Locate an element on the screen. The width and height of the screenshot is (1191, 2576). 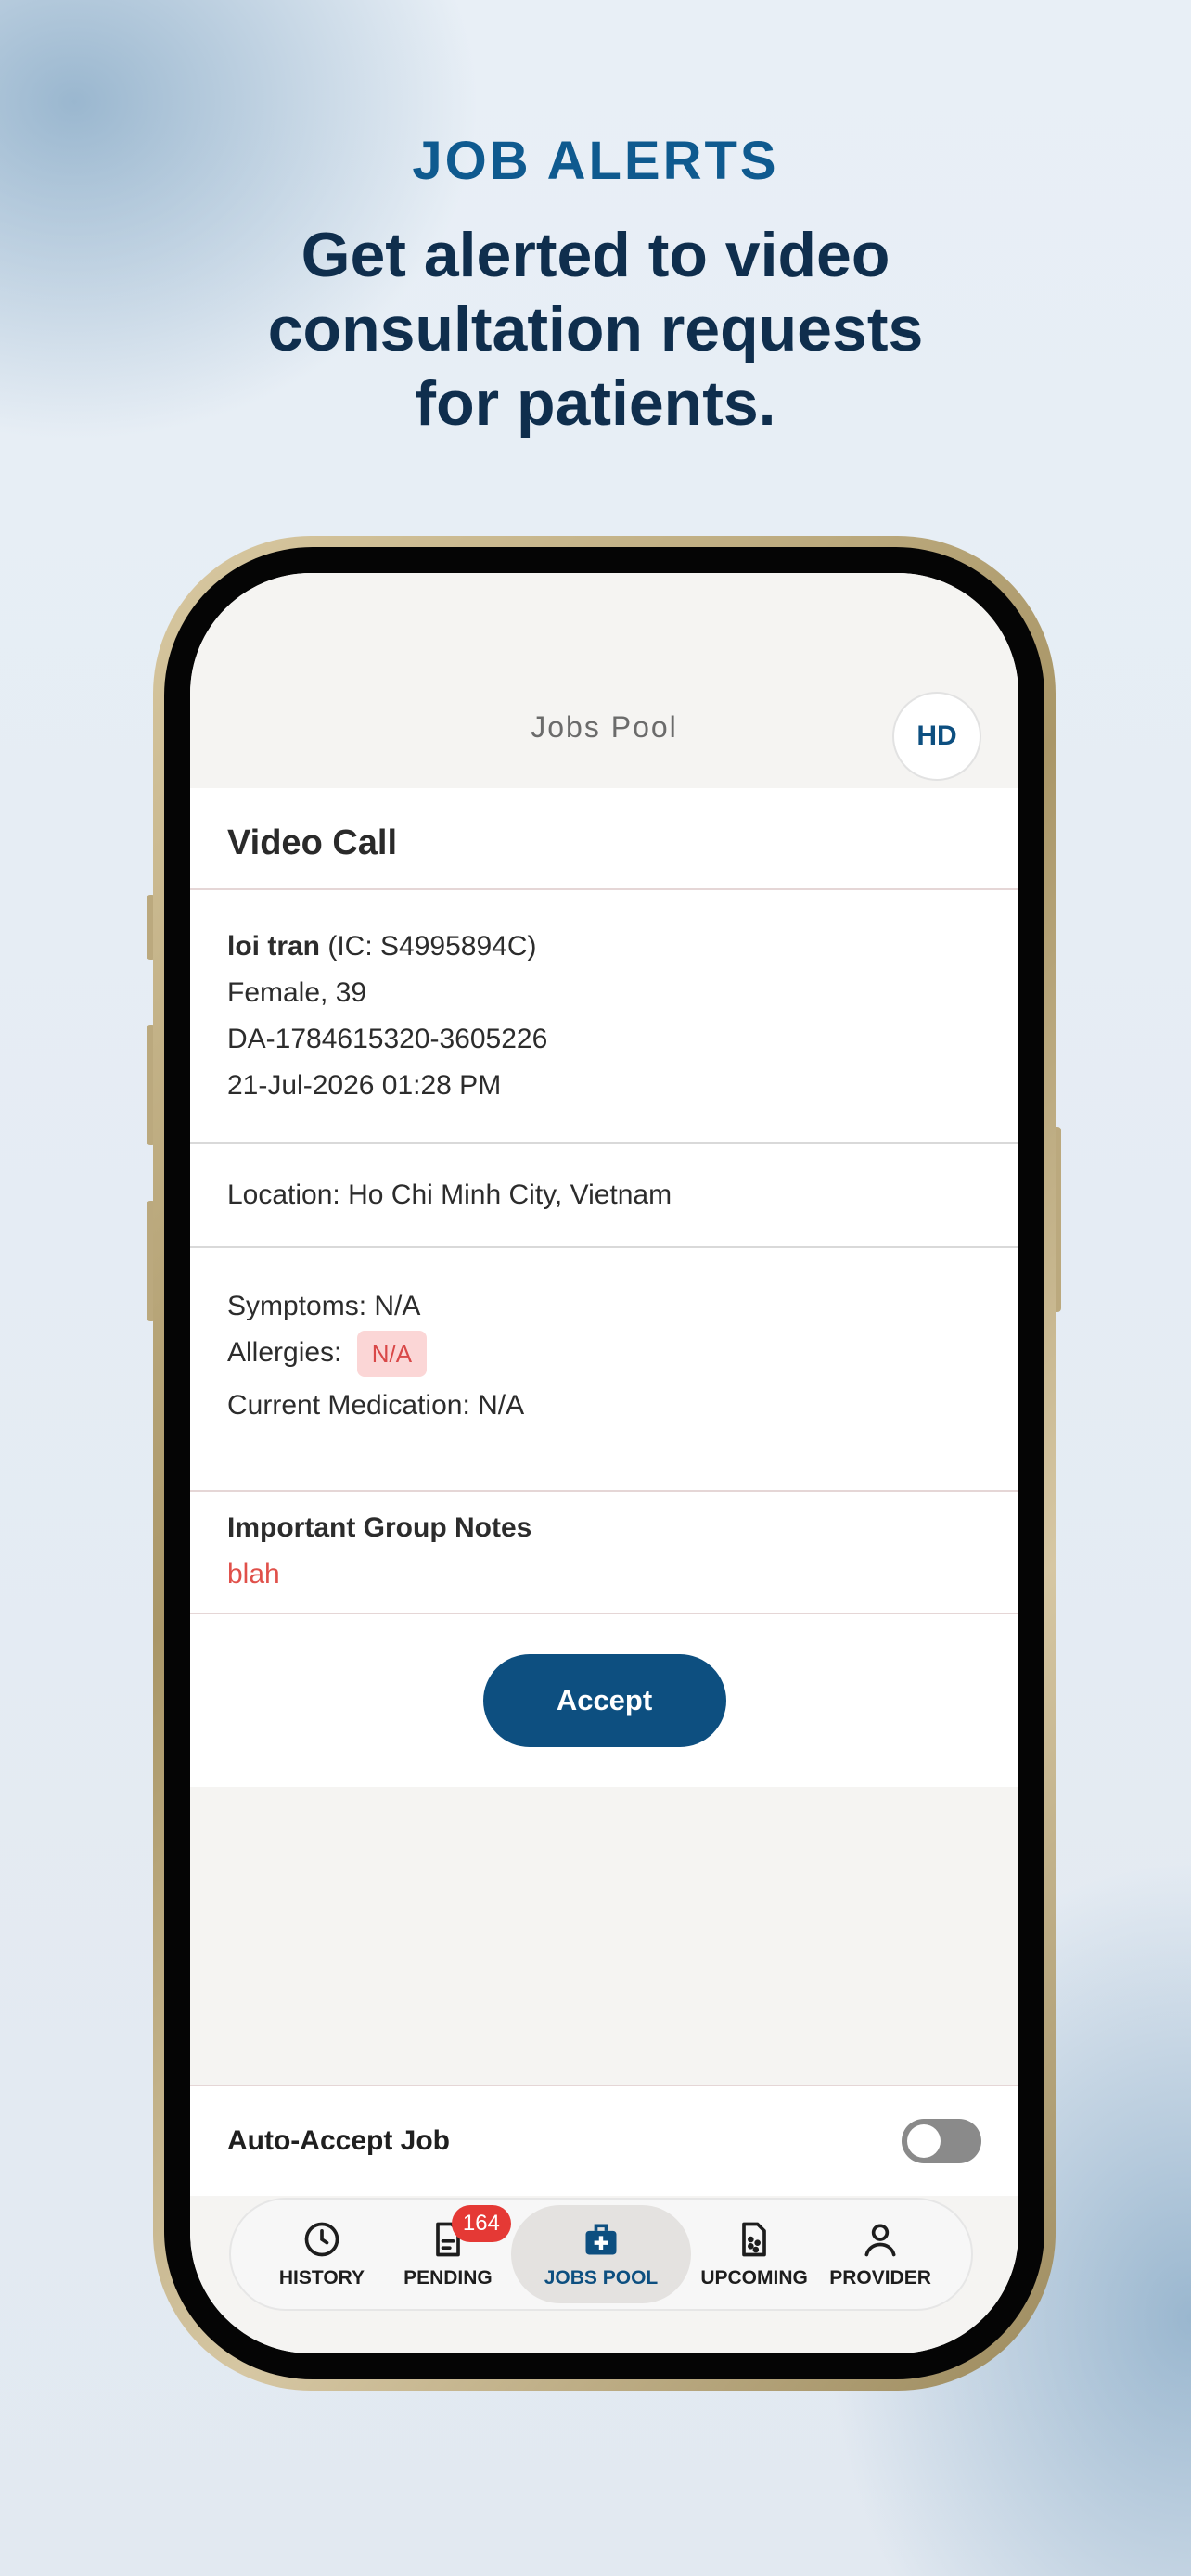
clock-icon is located at coordinates (321, 2239).